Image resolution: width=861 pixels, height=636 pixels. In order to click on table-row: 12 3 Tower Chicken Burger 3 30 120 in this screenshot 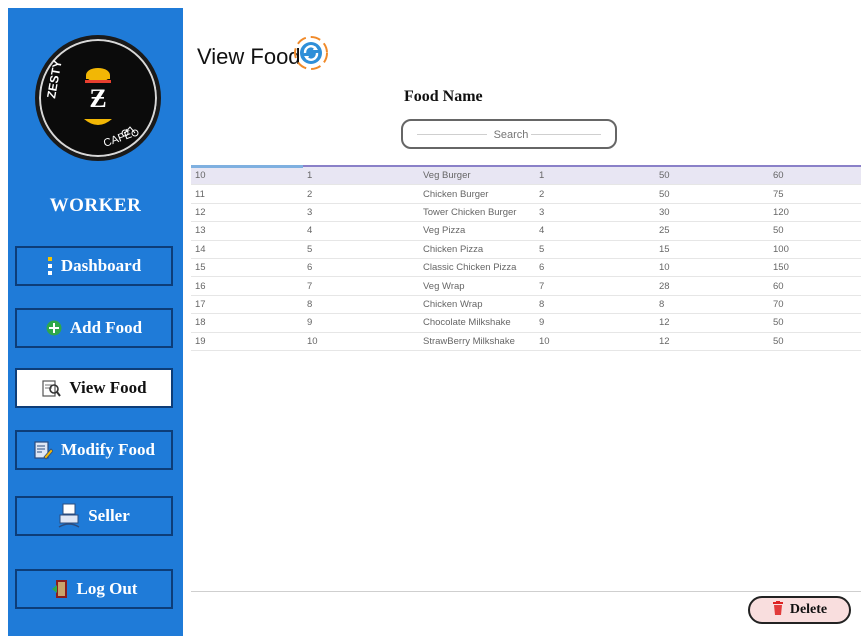, I will do `click(526, 213)`.